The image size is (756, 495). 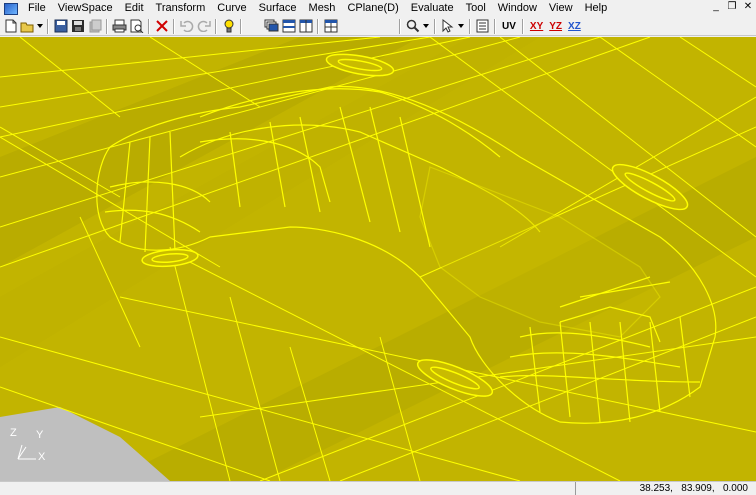 What do you see at coordinates (288, 26) in the screenshot?
I see `tile-horizontal-icon` at bounding box center [288, 26].